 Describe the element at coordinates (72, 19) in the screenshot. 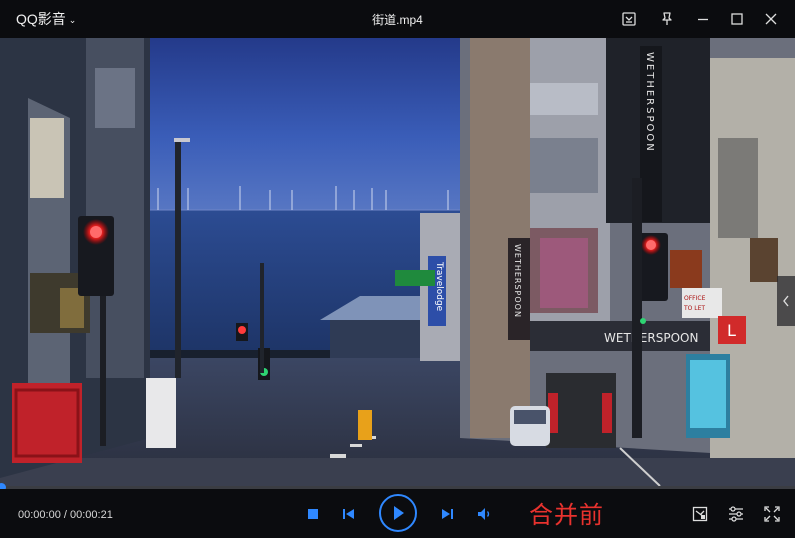

I see `chevron-down-icon: ⌄` at that location.